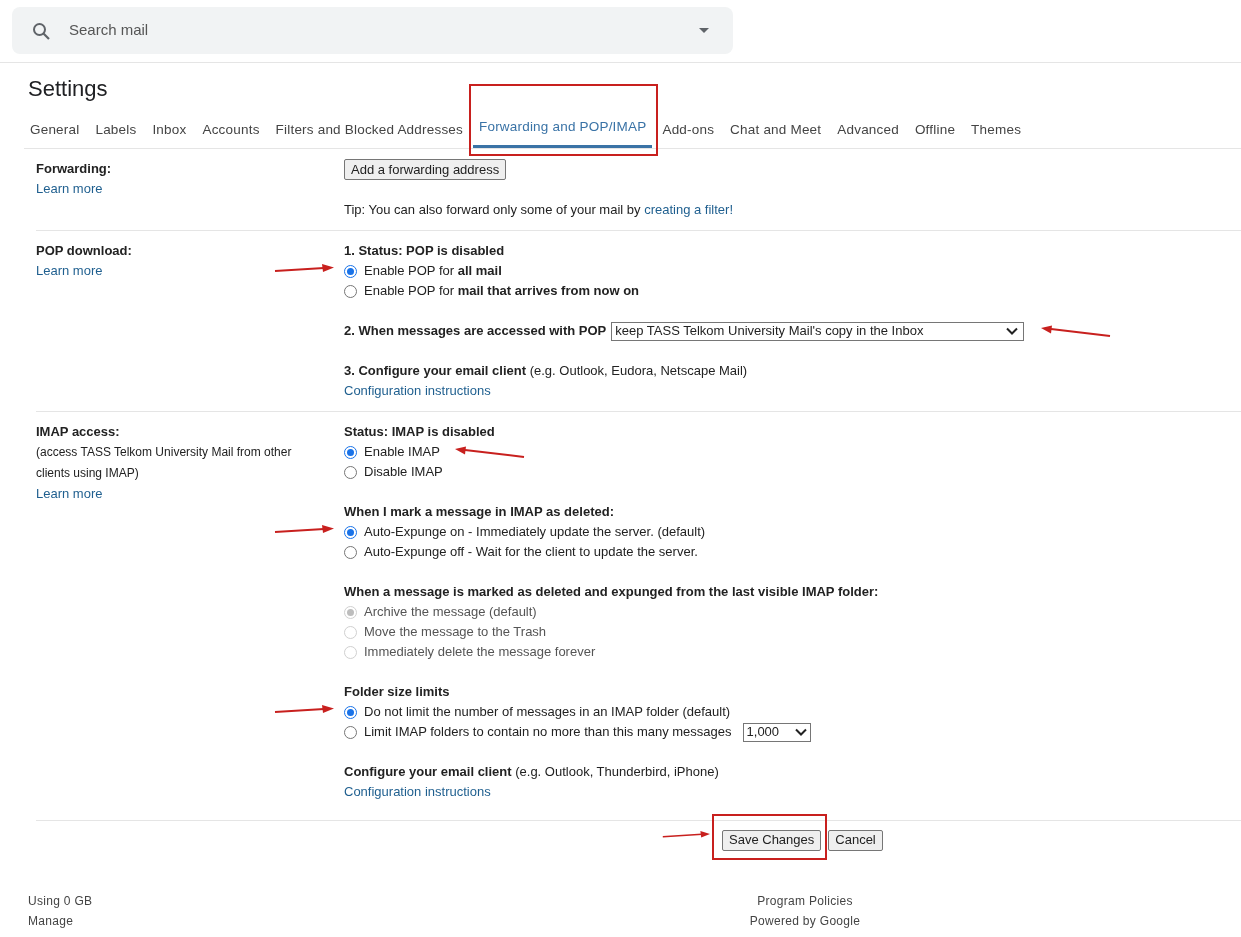 This screenshot has height=937, width=1241. I want to click on section-label: POP download:, so click(84, 251).